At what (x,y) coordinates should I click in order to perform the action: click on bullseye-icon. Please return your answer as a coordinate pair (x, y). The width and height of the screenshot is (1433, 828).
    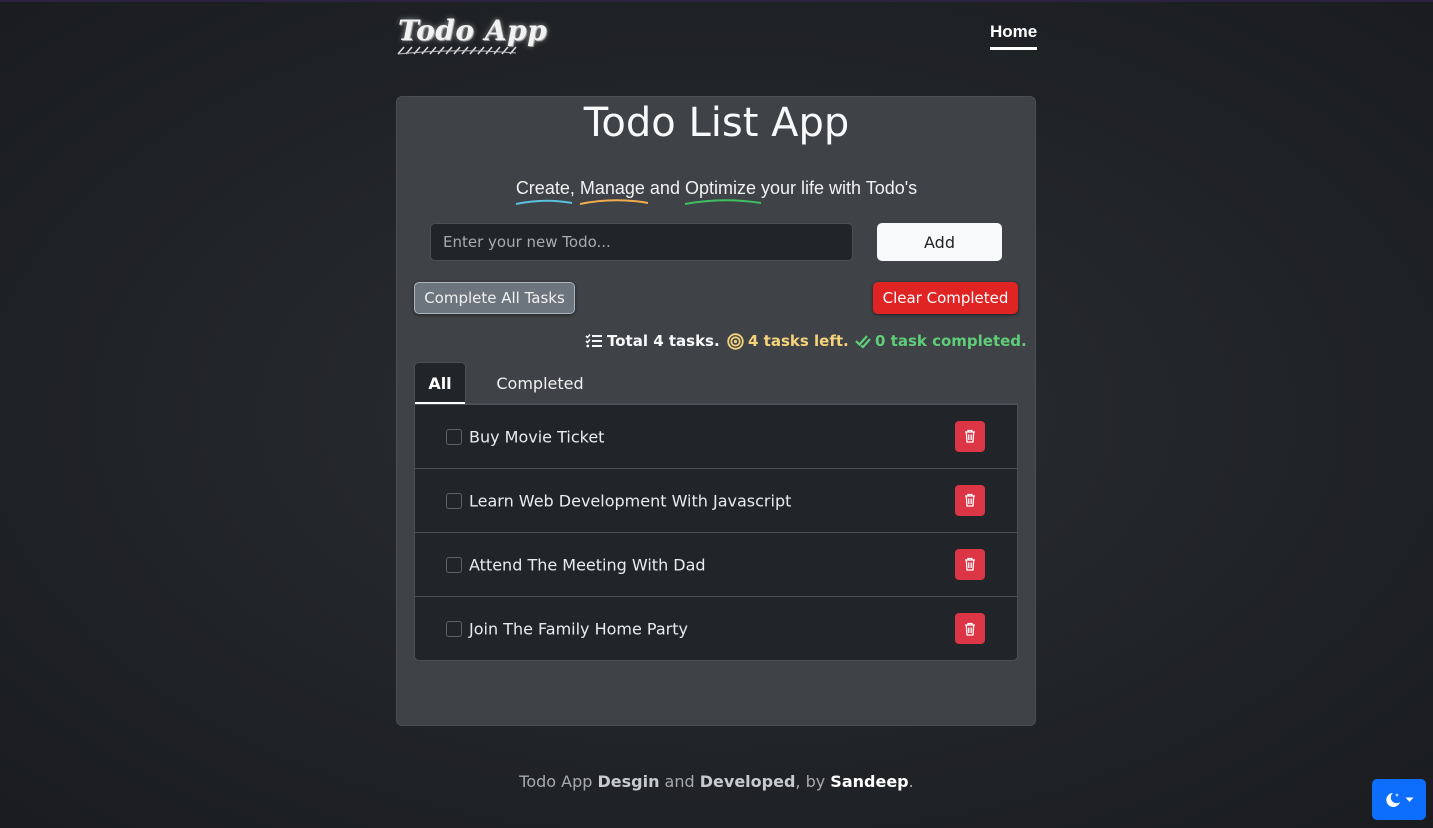
    Looking at the image, I should click on (735, 341).